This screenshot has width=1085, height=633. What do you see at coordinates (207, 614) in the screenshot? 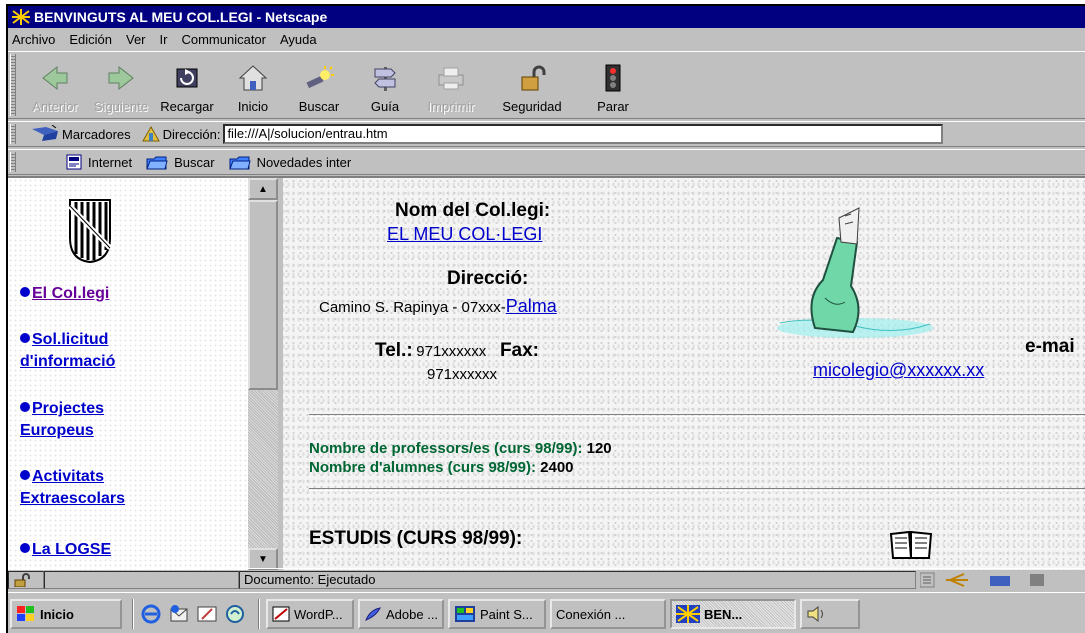
I see `show-desktop-icon` at bounding box center [207, 614].